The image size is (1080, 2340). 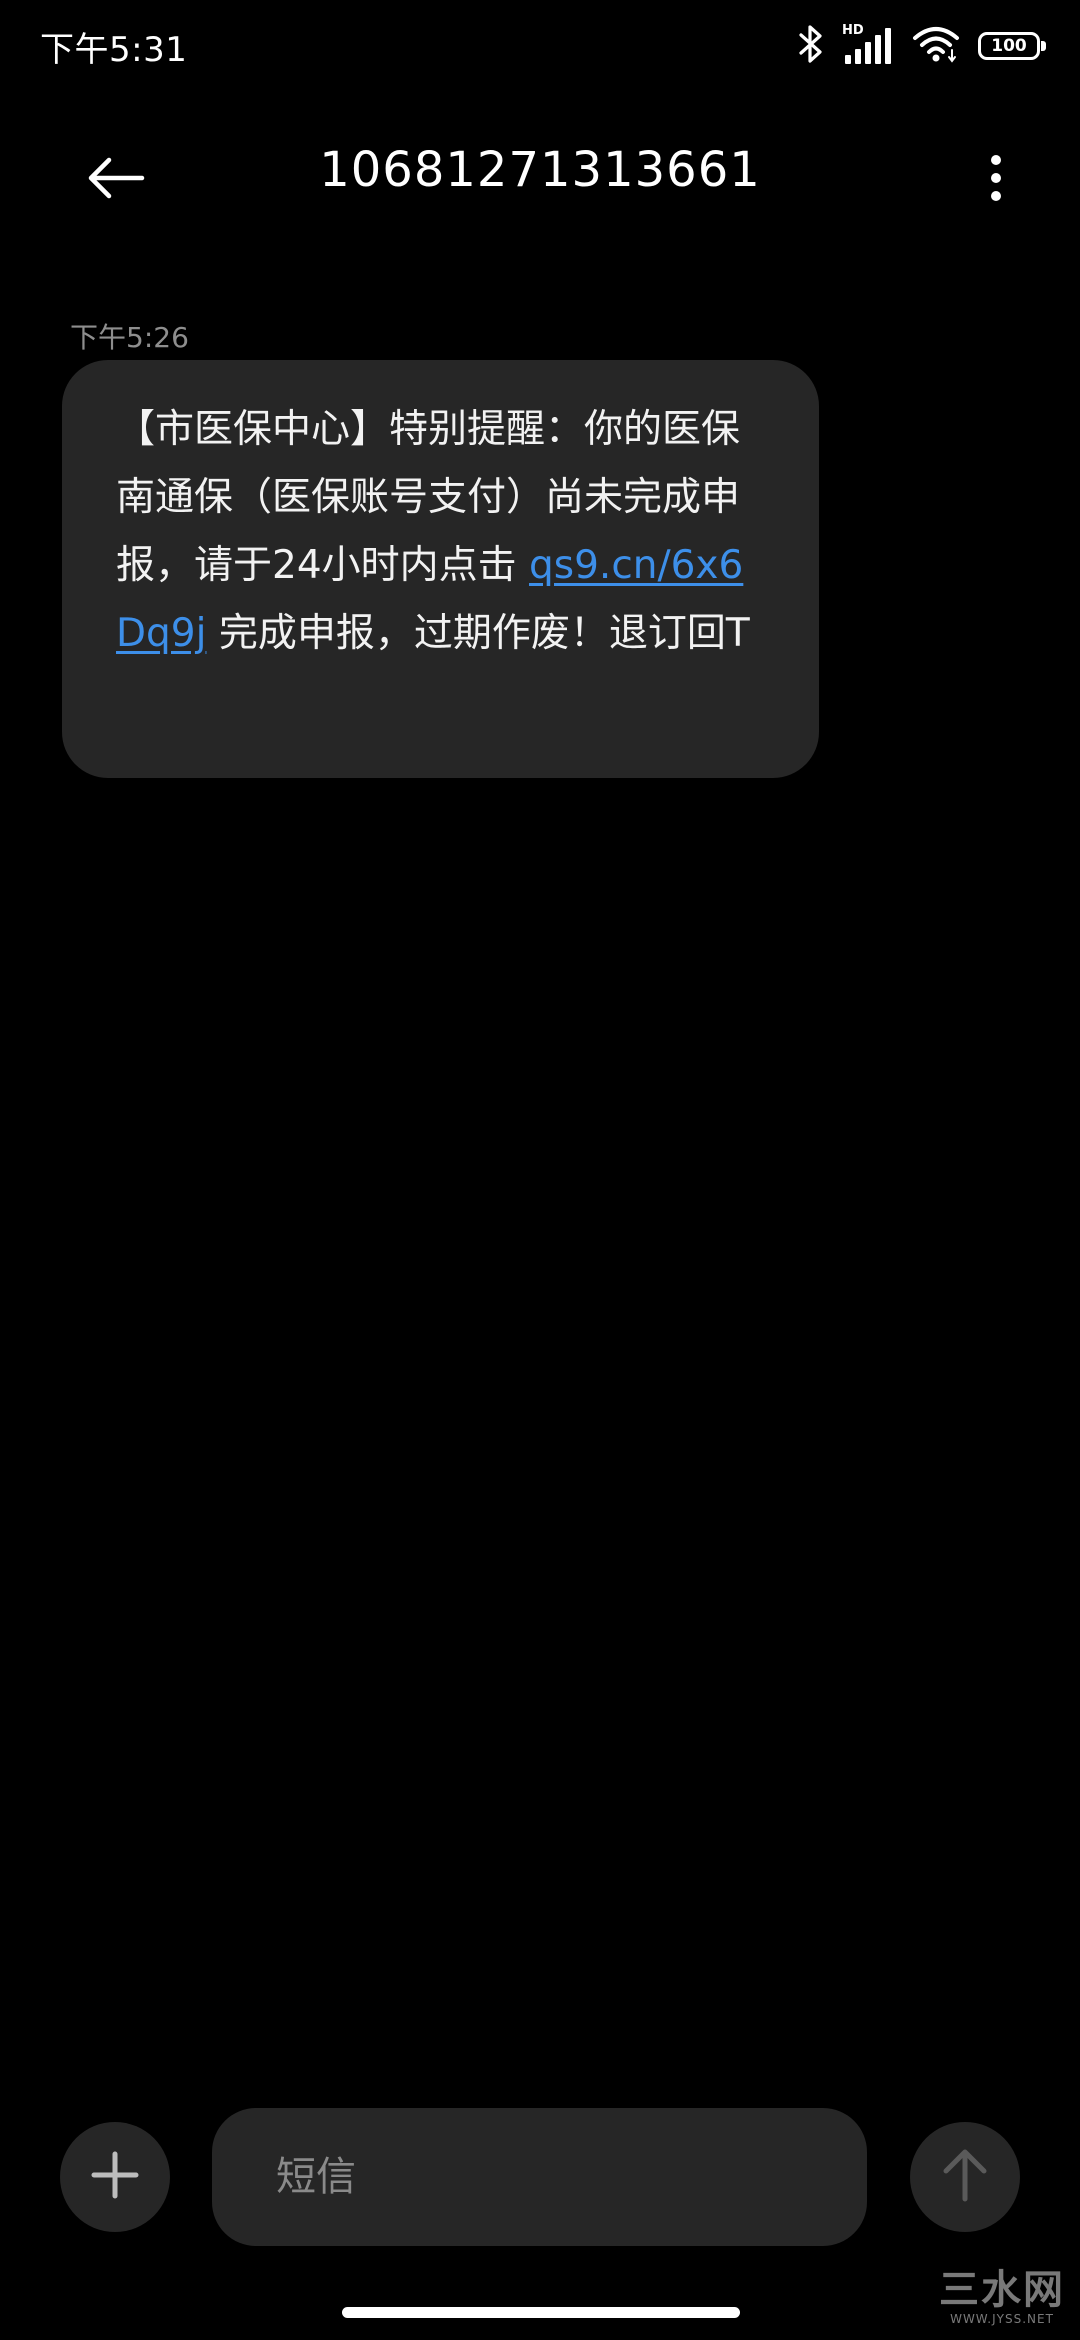 I want to click on message-input, so click(x=539, y=2177).